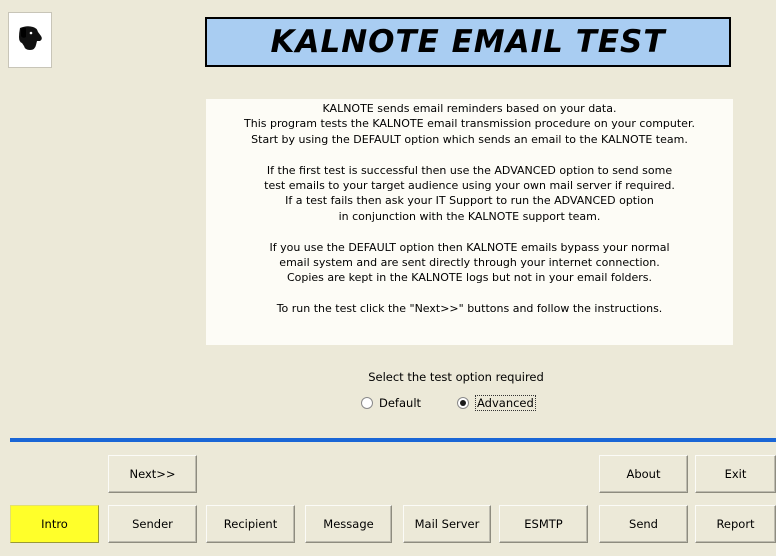  Describe the element at coordinates (456, 377) in the screenshot. I see `test-option-prompt: Select the test option required` at that location.